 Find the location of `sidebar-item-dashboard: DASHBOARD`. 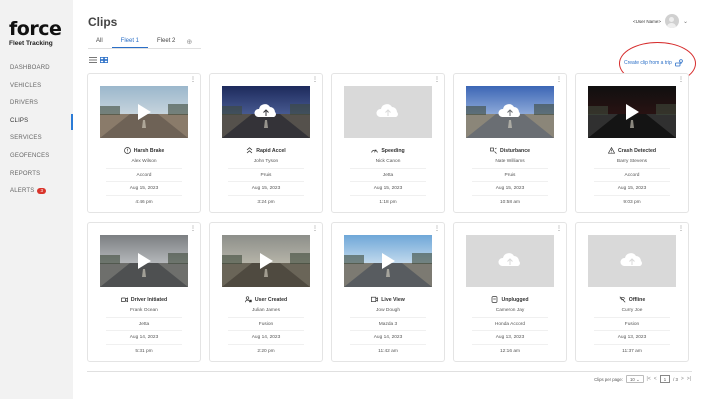

sidebar-item-dashboard: DASHBOARD is located at coordinates (36, 69).